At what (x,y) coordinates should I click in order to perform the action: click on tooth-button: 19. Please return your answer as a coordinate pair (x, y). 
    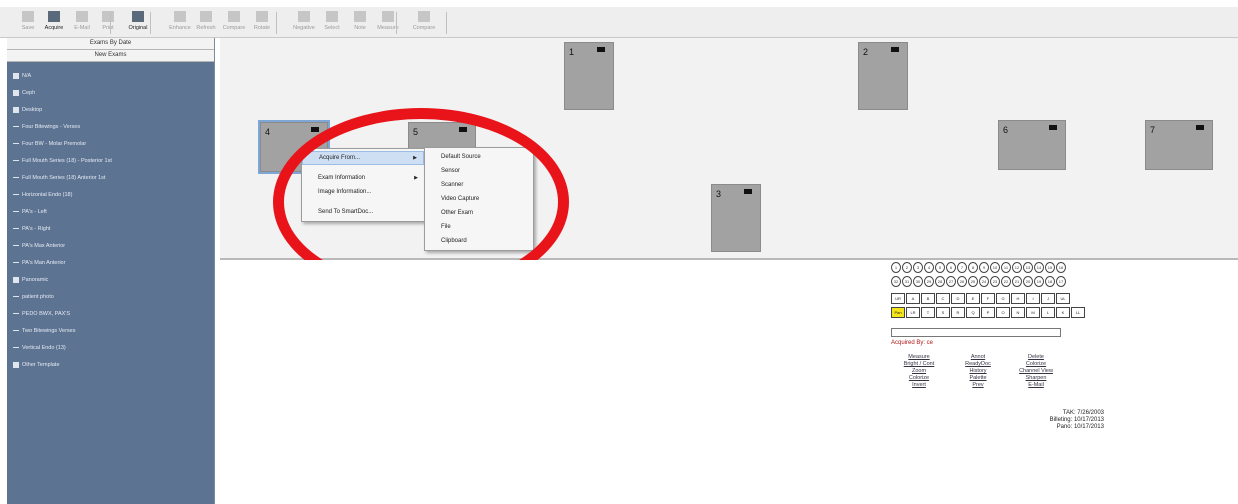
    Looking at the image, I should click on (1039, 281).